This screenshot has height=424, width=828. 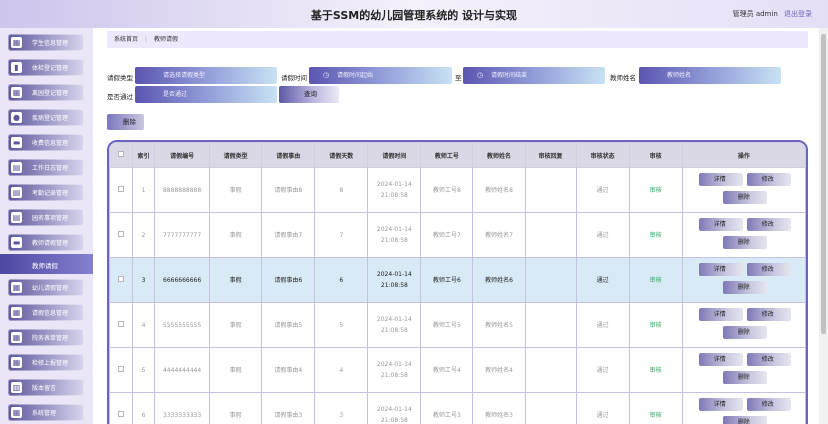 What do you see at coordinates (823, 184) in the screenshot?
I see `scrollbar-thumb` at bounding box center [823, 184].